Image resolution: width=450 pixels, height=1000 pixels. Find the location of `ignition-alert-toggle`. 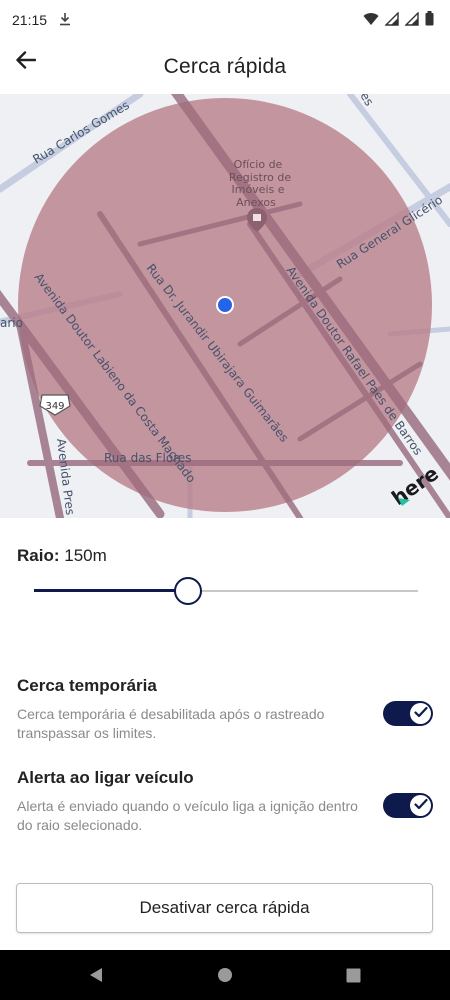

ignition-alert-toggle is located at coordinates (408, 805).